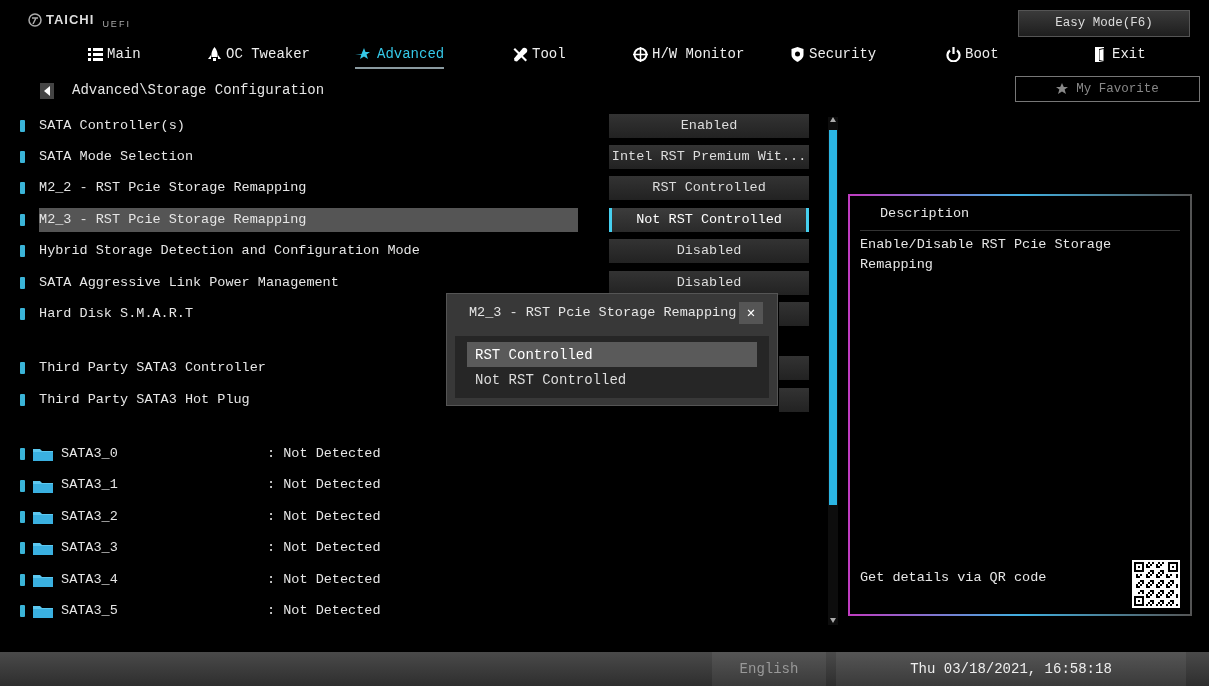 The image size is (1209, 686). Describe the element at coordinates (953, 577) in the screenshot. I see `qr-caption: Get details via QR code` at that location.